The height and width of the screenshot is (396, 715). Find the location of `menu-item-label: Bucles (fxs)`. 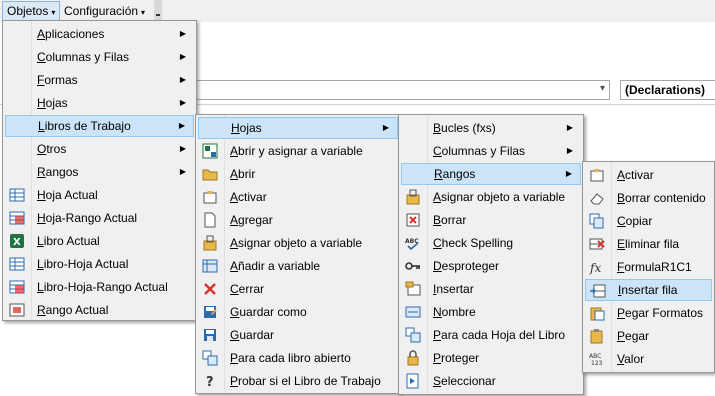

menu-item-label: Bucles (fxs) is located at coordinates (464, 128).